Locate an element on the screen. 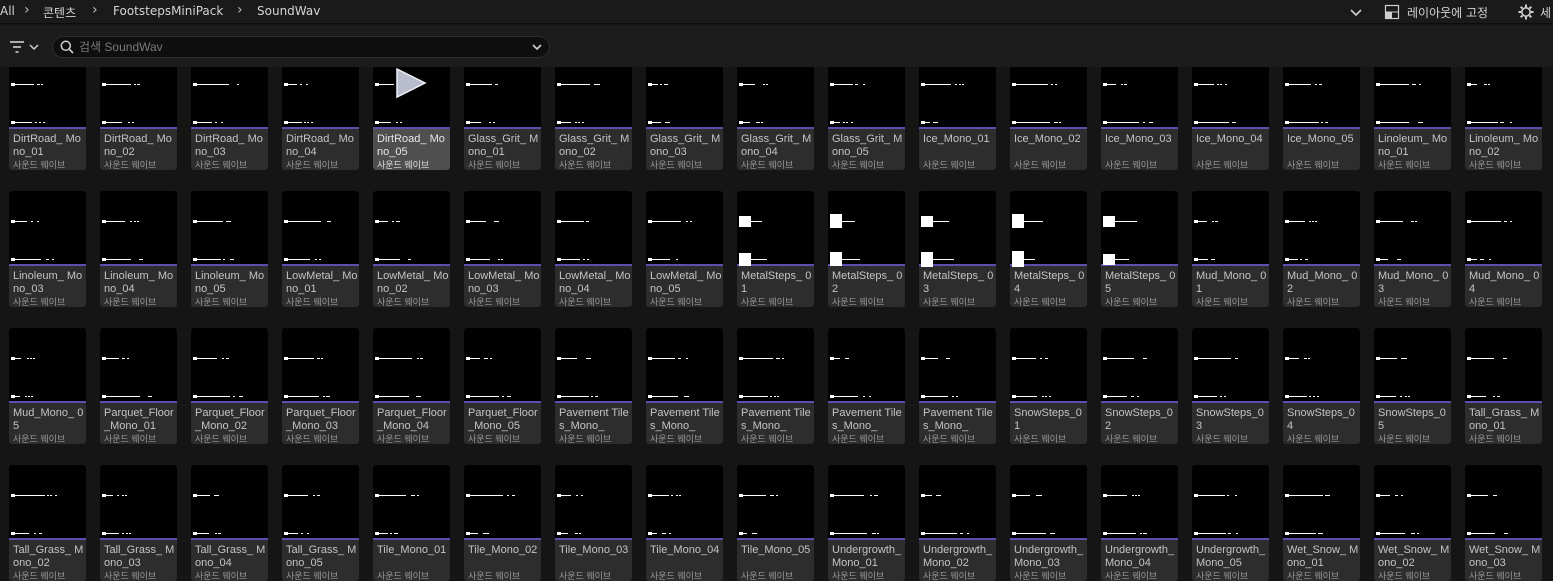 Image resolution: width=1553 pixels, height=581 pixels. breadcrumb-item-all: All is located at coordinates (7, 11).